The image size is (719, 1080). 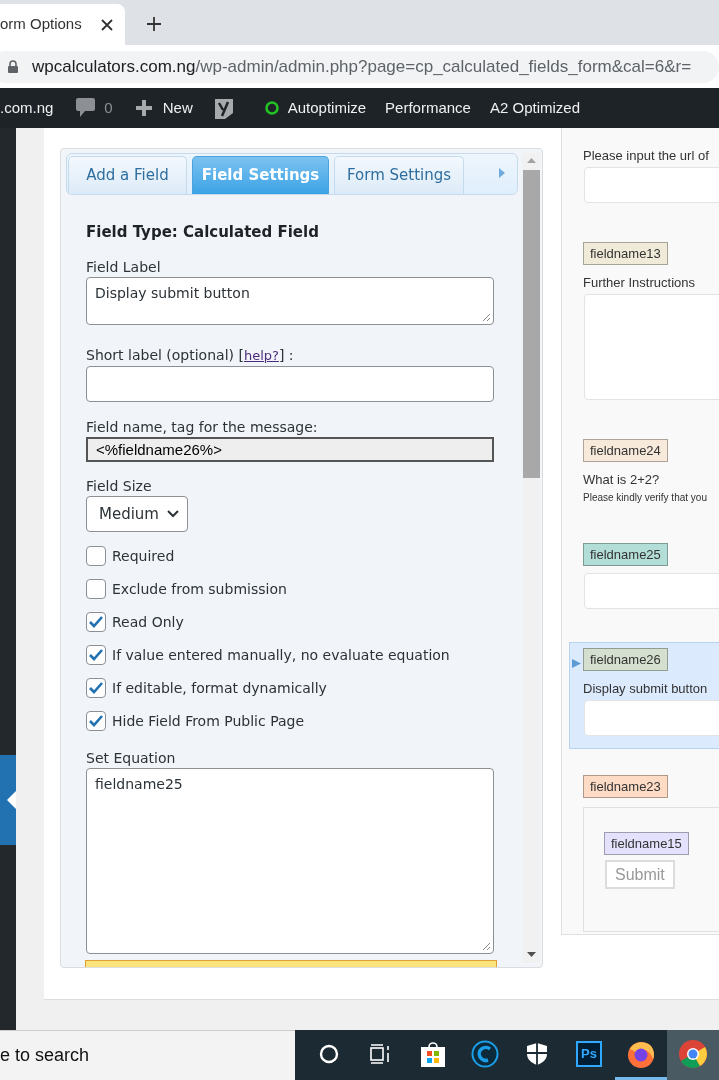 What do you see at coordinates (625, 450) in the screenshot?
I see `field-tag: fieldname24` at bounding box center [625, 450].